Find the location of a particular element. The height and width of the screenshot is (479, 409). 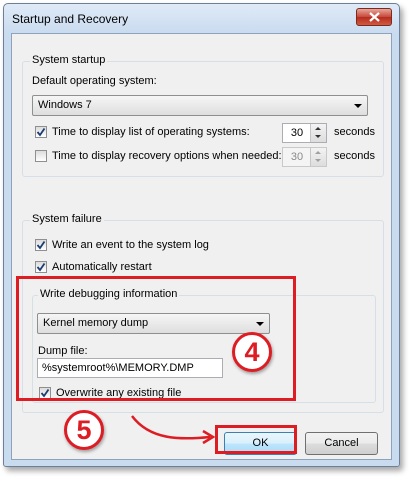

step-5-number: 5 is located at coordinates (84, 430).